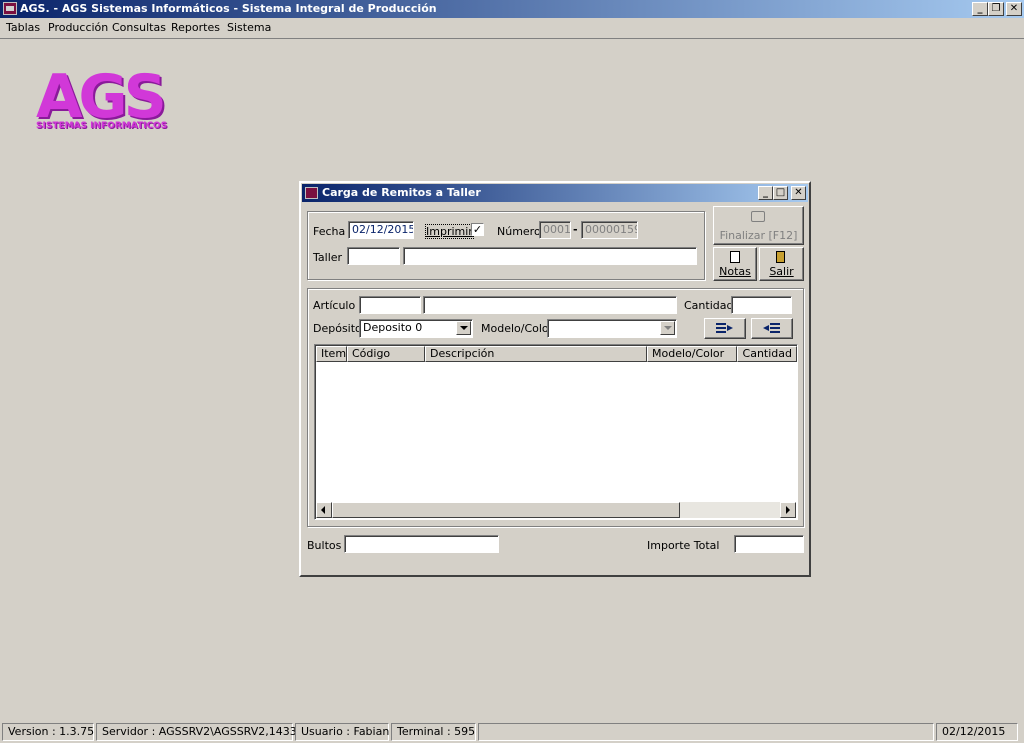 This screenshot has width=1024, height=743. I want to click on status-empty, so click(706, 732).